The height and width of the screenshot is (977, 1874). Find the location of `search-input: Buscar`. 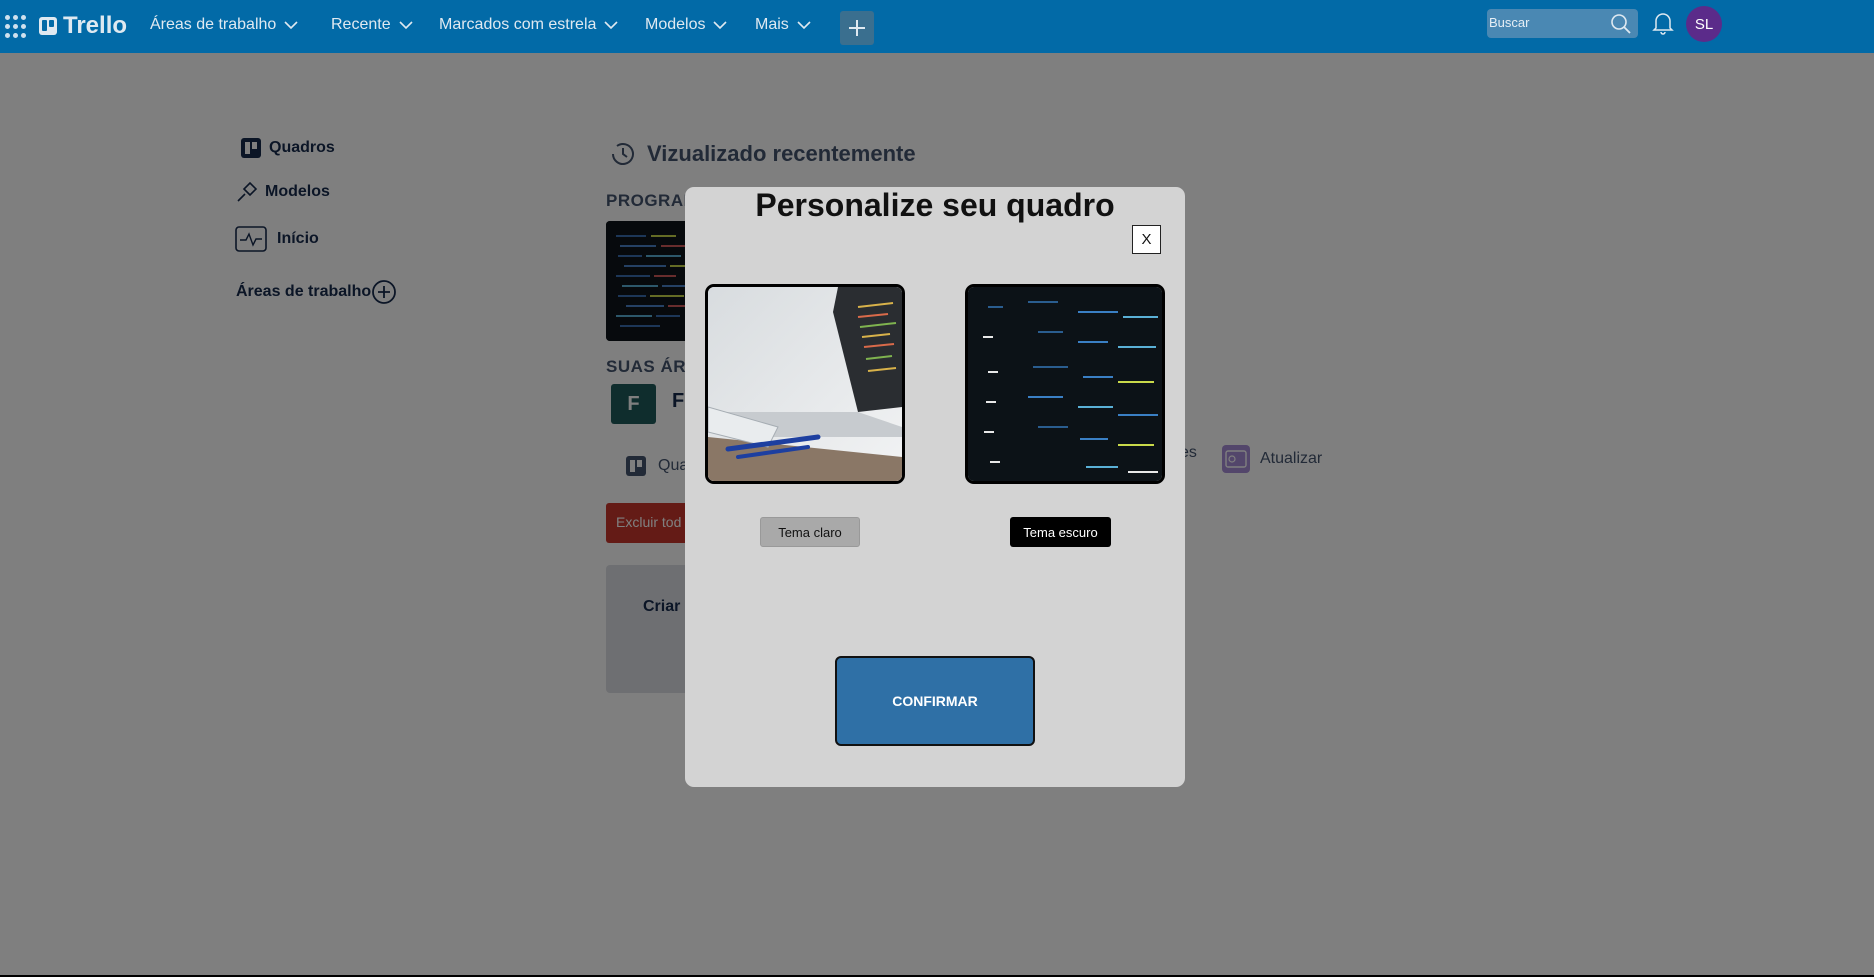

search-input: Buscar is located at coordinates (1562, 23).